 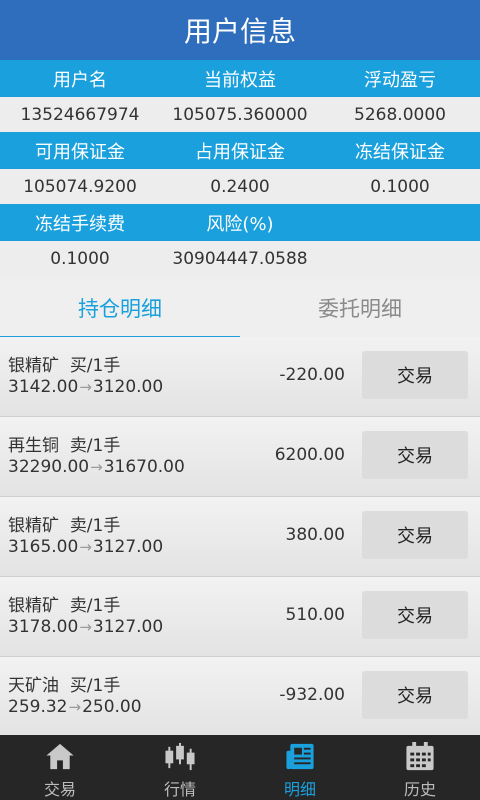 I want to click on title-bar: 用户信息, so click(x=240, y=30).